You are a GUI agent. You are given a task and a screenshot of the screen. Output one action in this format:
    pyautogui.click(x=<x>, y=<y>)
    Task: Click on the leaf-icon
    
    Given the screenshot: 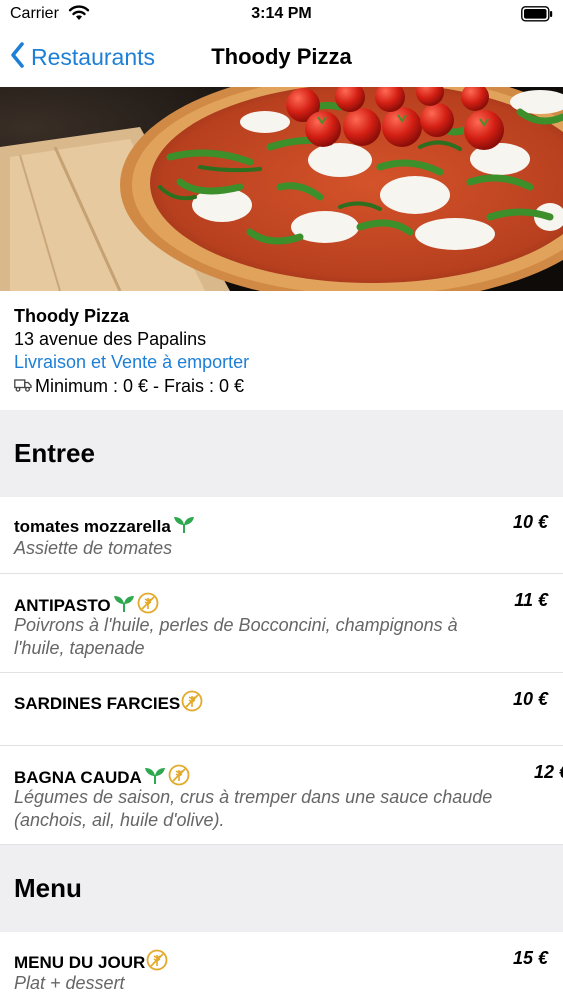 What is the action you would take?
    pyautogui.click(x=184, y=526)
    